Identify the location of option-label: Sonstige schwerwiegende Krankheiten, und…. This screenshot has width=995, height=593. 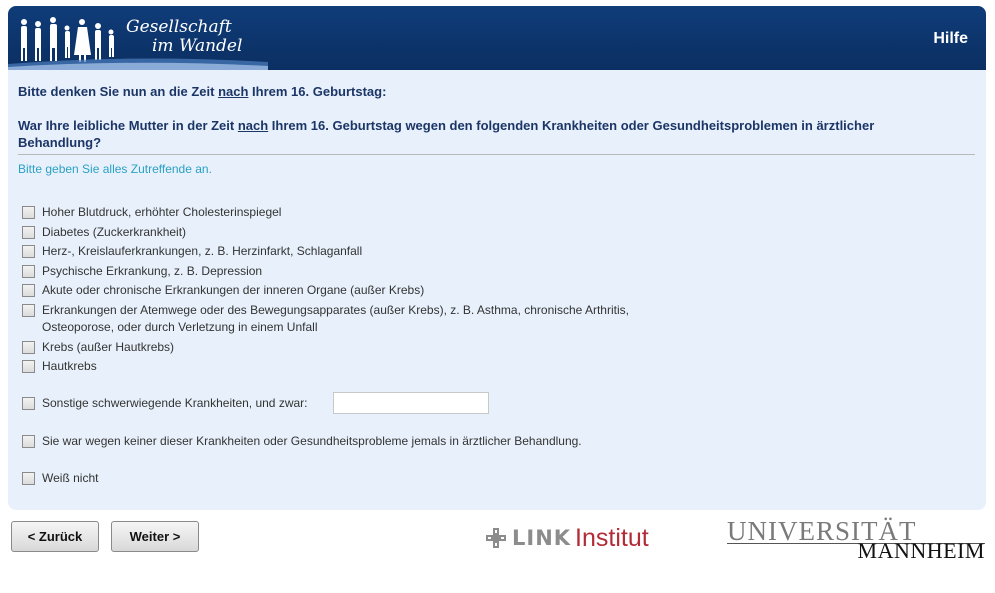
(175, 403).